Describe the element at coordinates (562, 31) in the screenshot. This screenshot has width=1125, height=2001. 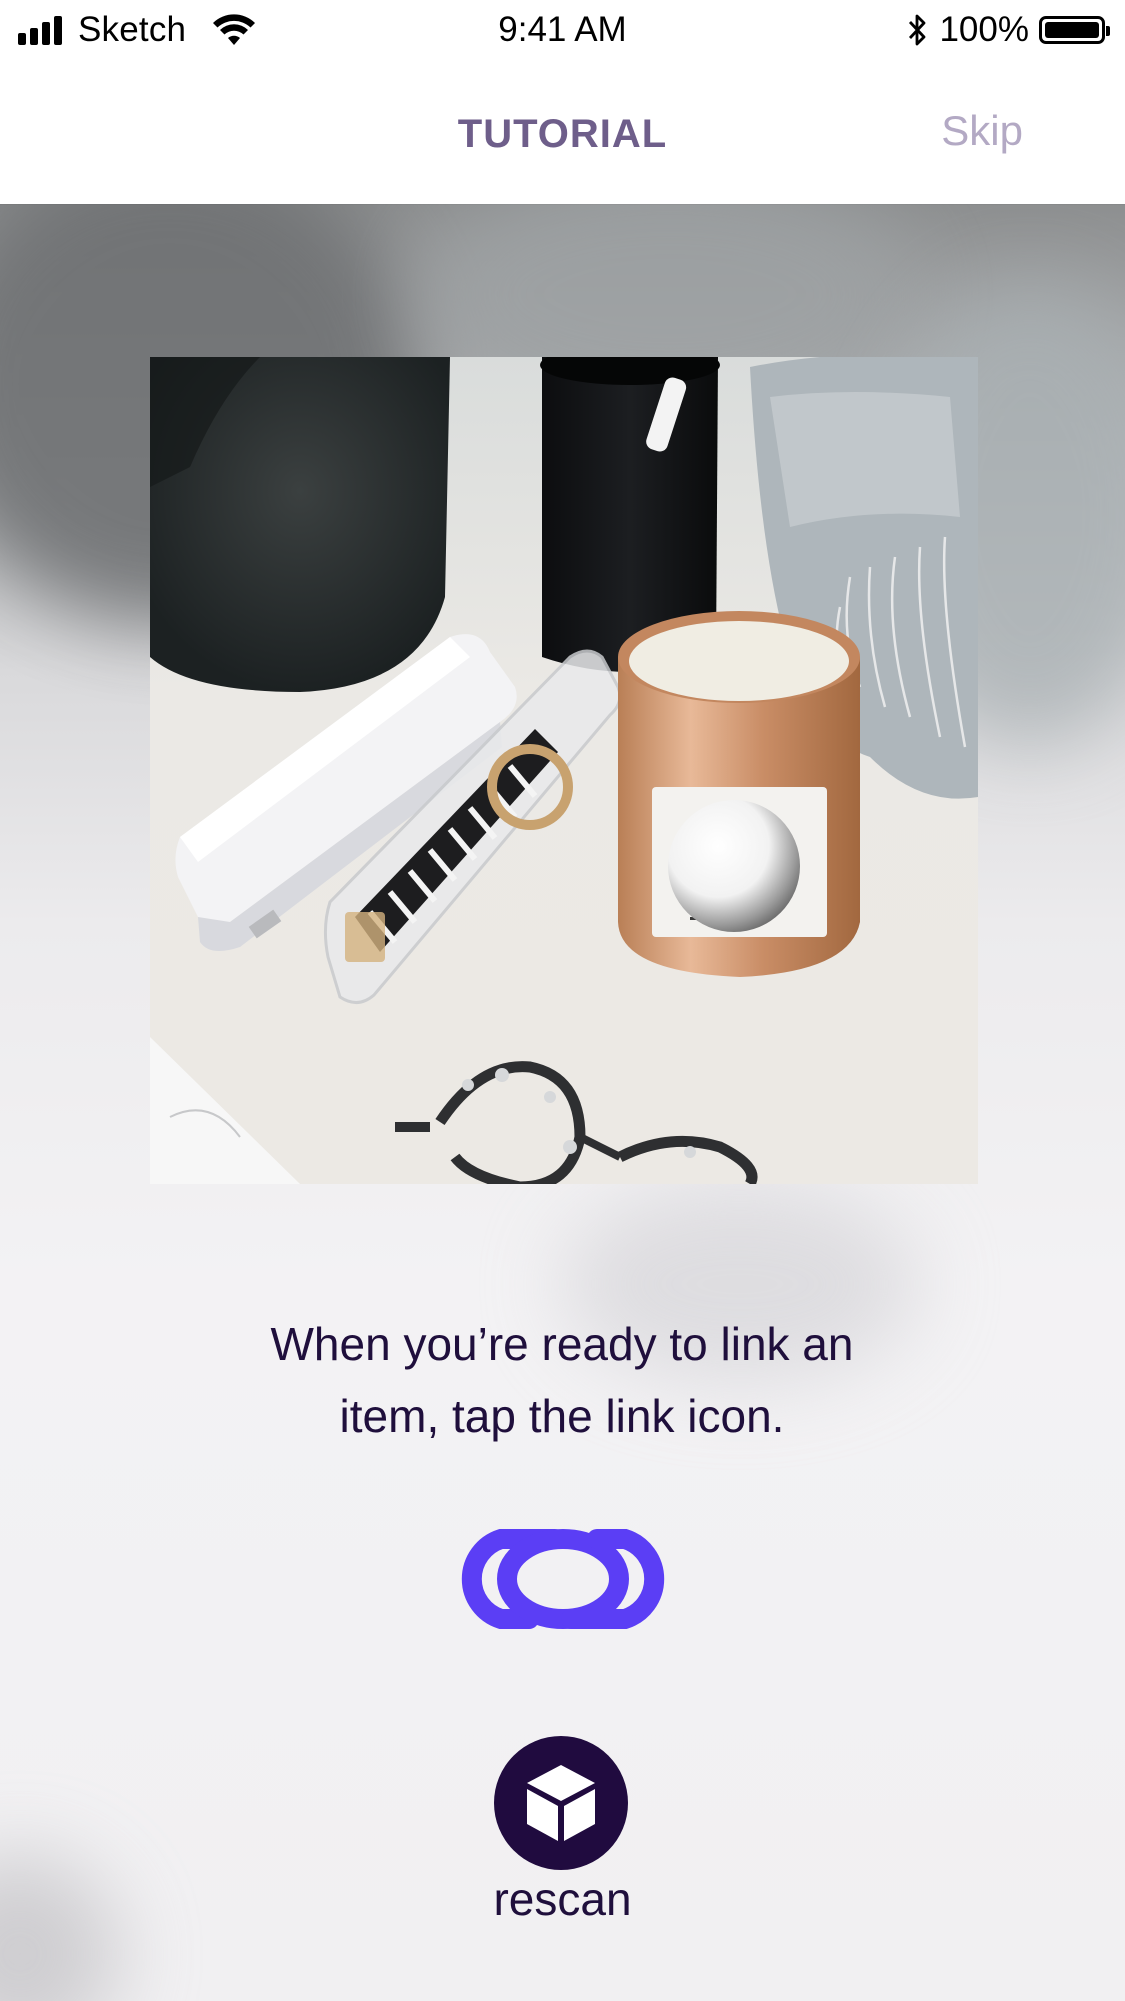
I see `status-bar: Sketch 9:41 AM 100%` at that location.